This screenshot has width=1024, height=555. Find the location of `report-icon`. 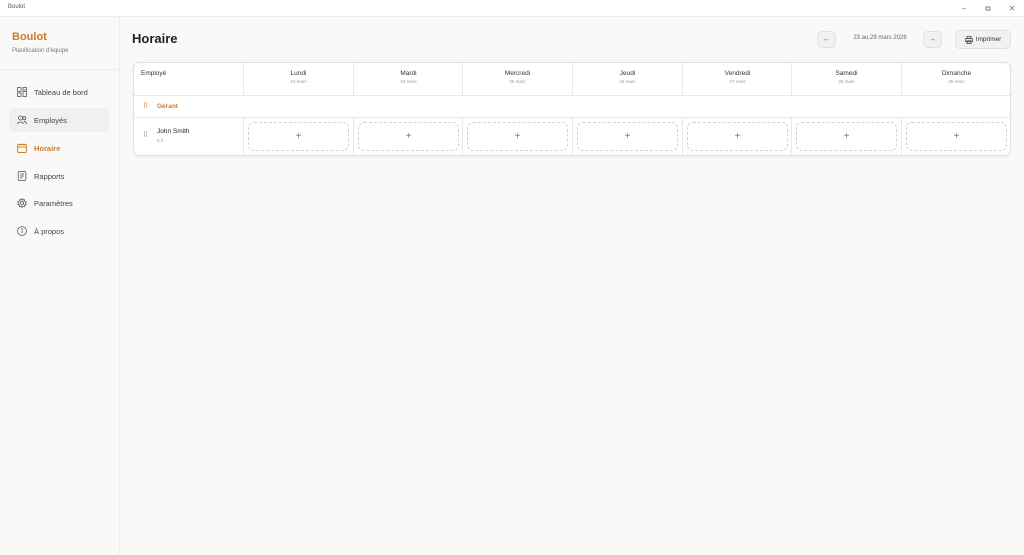

report-icon is located at coordinates (22, 176).